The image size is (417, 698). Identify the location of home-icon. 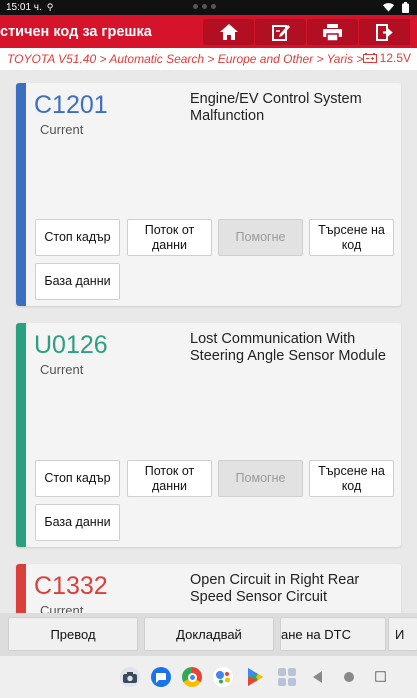
(228, 32).